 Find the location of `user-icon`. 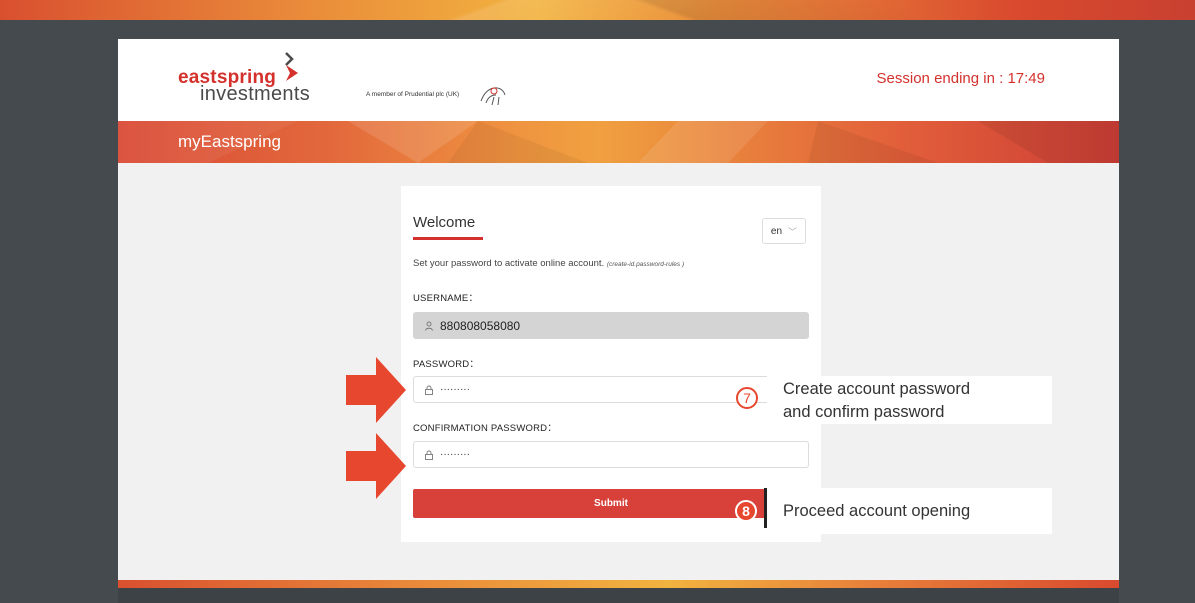

user-icon is located at coordinates (429, 326).